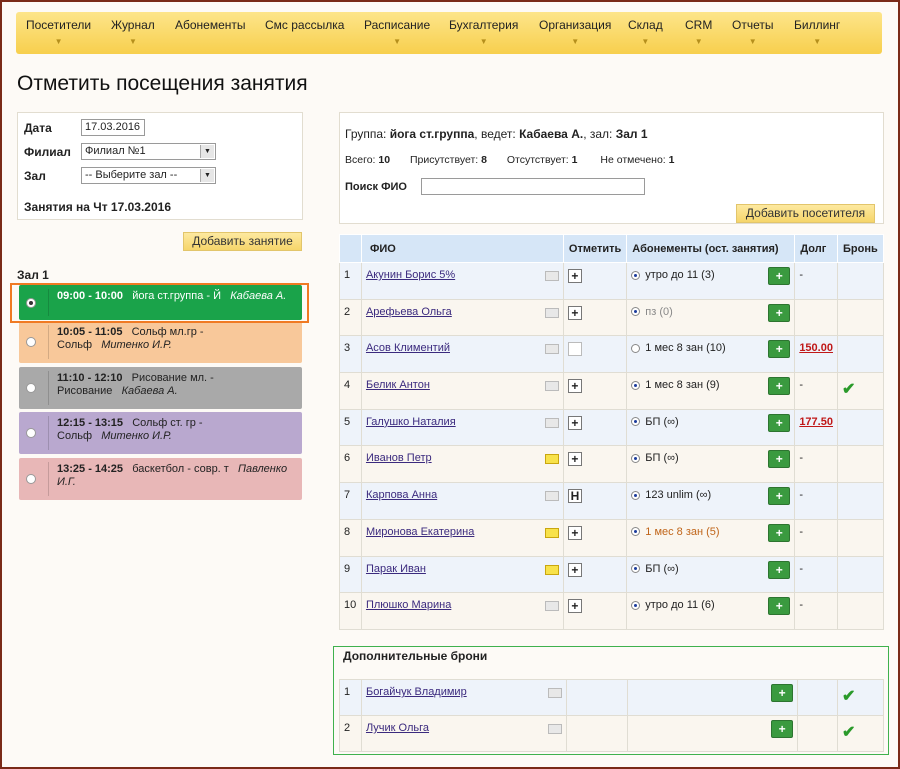  What do you see at coordinates (816, 348) in the screenshot?
I see `debt-value: 150.00` at bounding box center [816, 348].